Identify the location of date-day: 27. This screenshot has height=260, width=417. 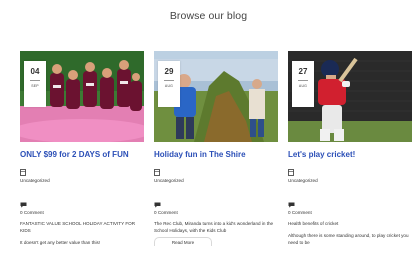
(303, 71).